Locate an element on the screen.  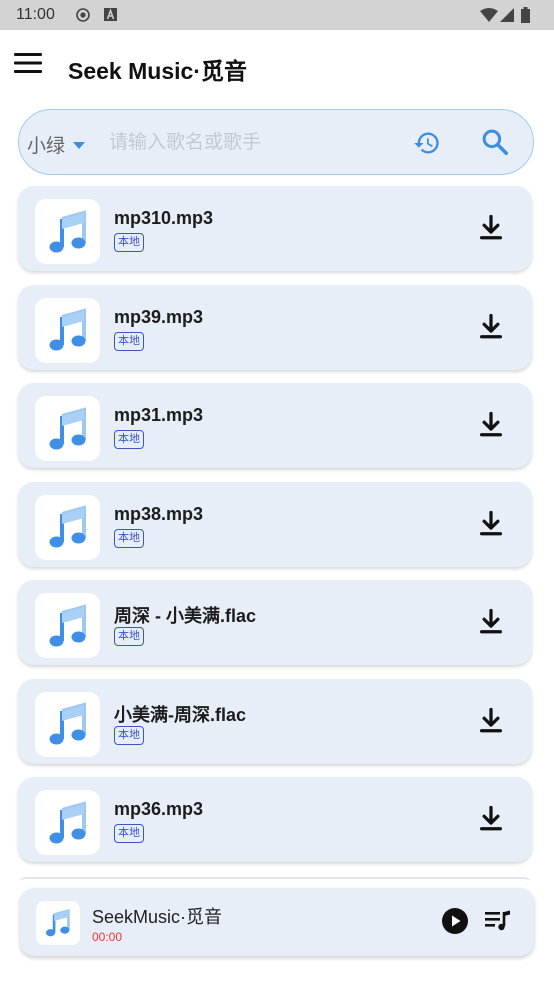
song-title: mp38.mp3 is located at coordinates (159, 513).